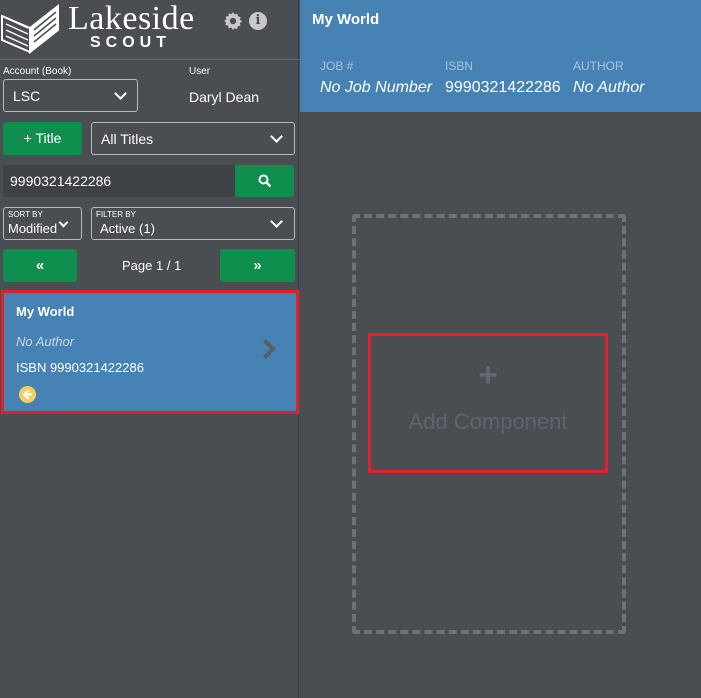 Image resolution: width=701 pixels, height=698 pixels. Describe the element at coordinates (42, 138) in the screenshot. I see `add-title-button: + Title` at that location.